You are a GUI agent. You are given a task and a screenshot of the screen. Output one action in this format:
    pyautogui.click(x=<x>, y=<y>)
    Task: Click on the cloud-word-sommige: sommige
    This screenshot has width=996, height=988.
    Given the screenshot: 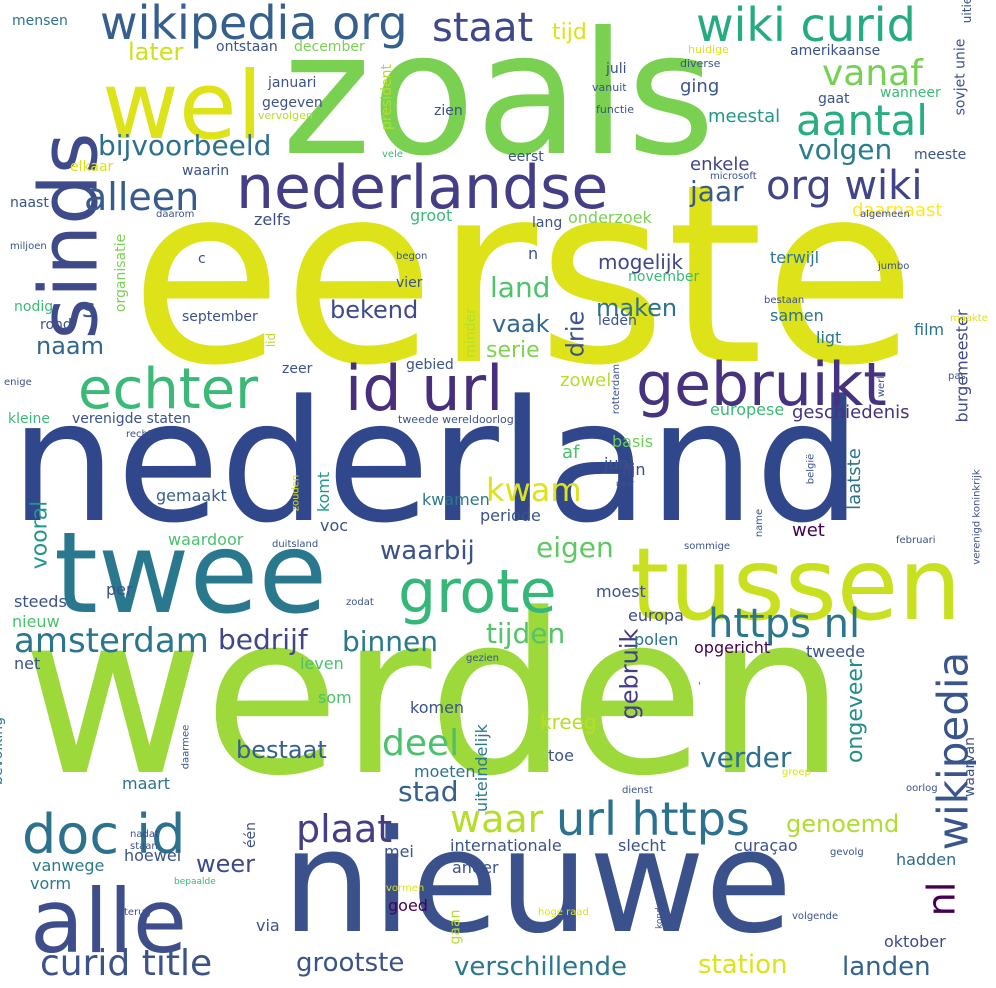 What is the action you would take?
    pyautogui.click(x=707, y=546)
    